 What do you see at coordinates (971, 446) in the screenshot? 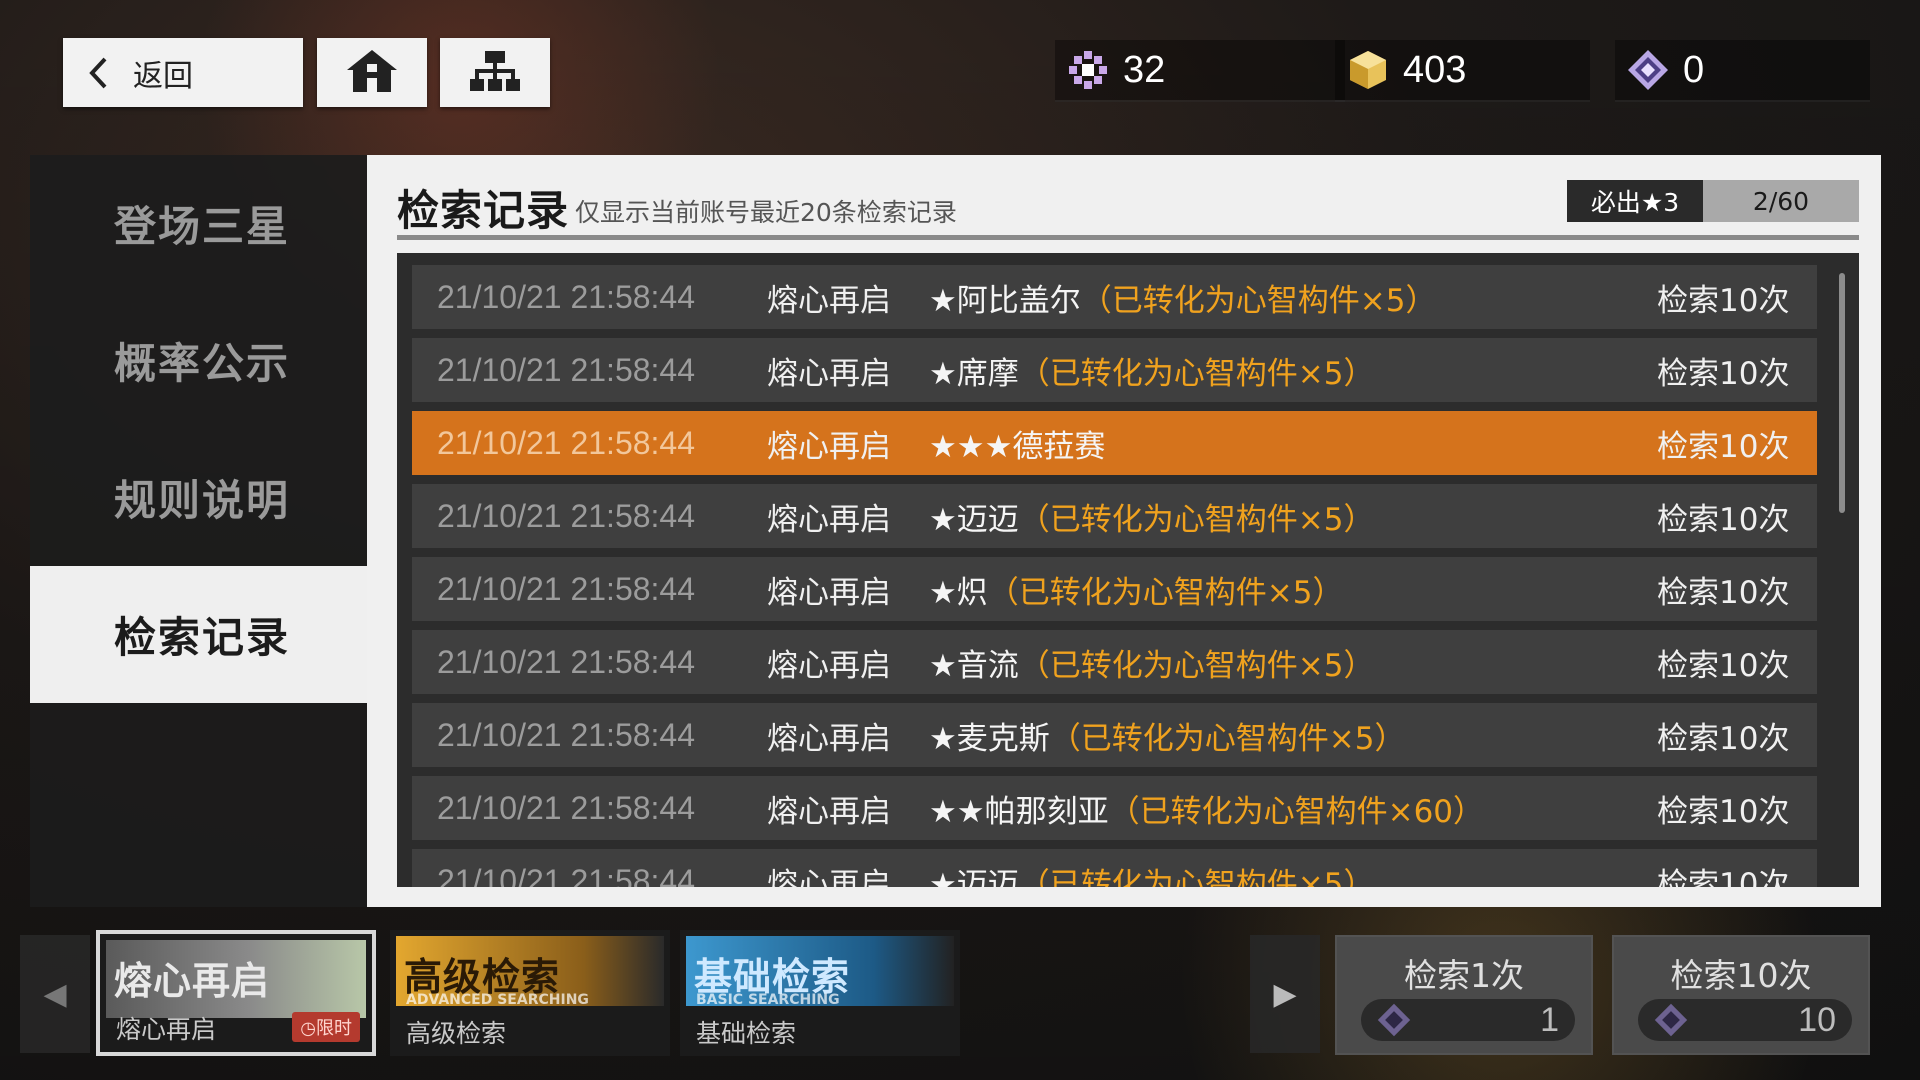
I see `record-stars: ★★★` at bounding box center [971, 446].